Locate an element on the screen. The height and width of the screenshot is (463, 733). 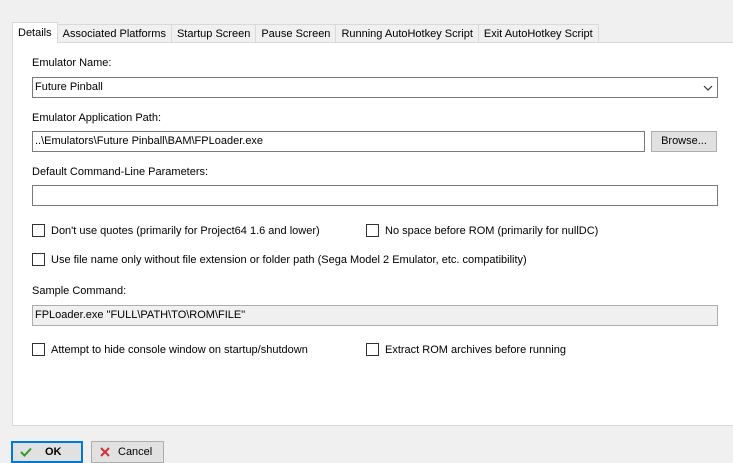
tab-running-autohotkey-script: Running AutoHotkey Script is located at coordinates (407, 33).